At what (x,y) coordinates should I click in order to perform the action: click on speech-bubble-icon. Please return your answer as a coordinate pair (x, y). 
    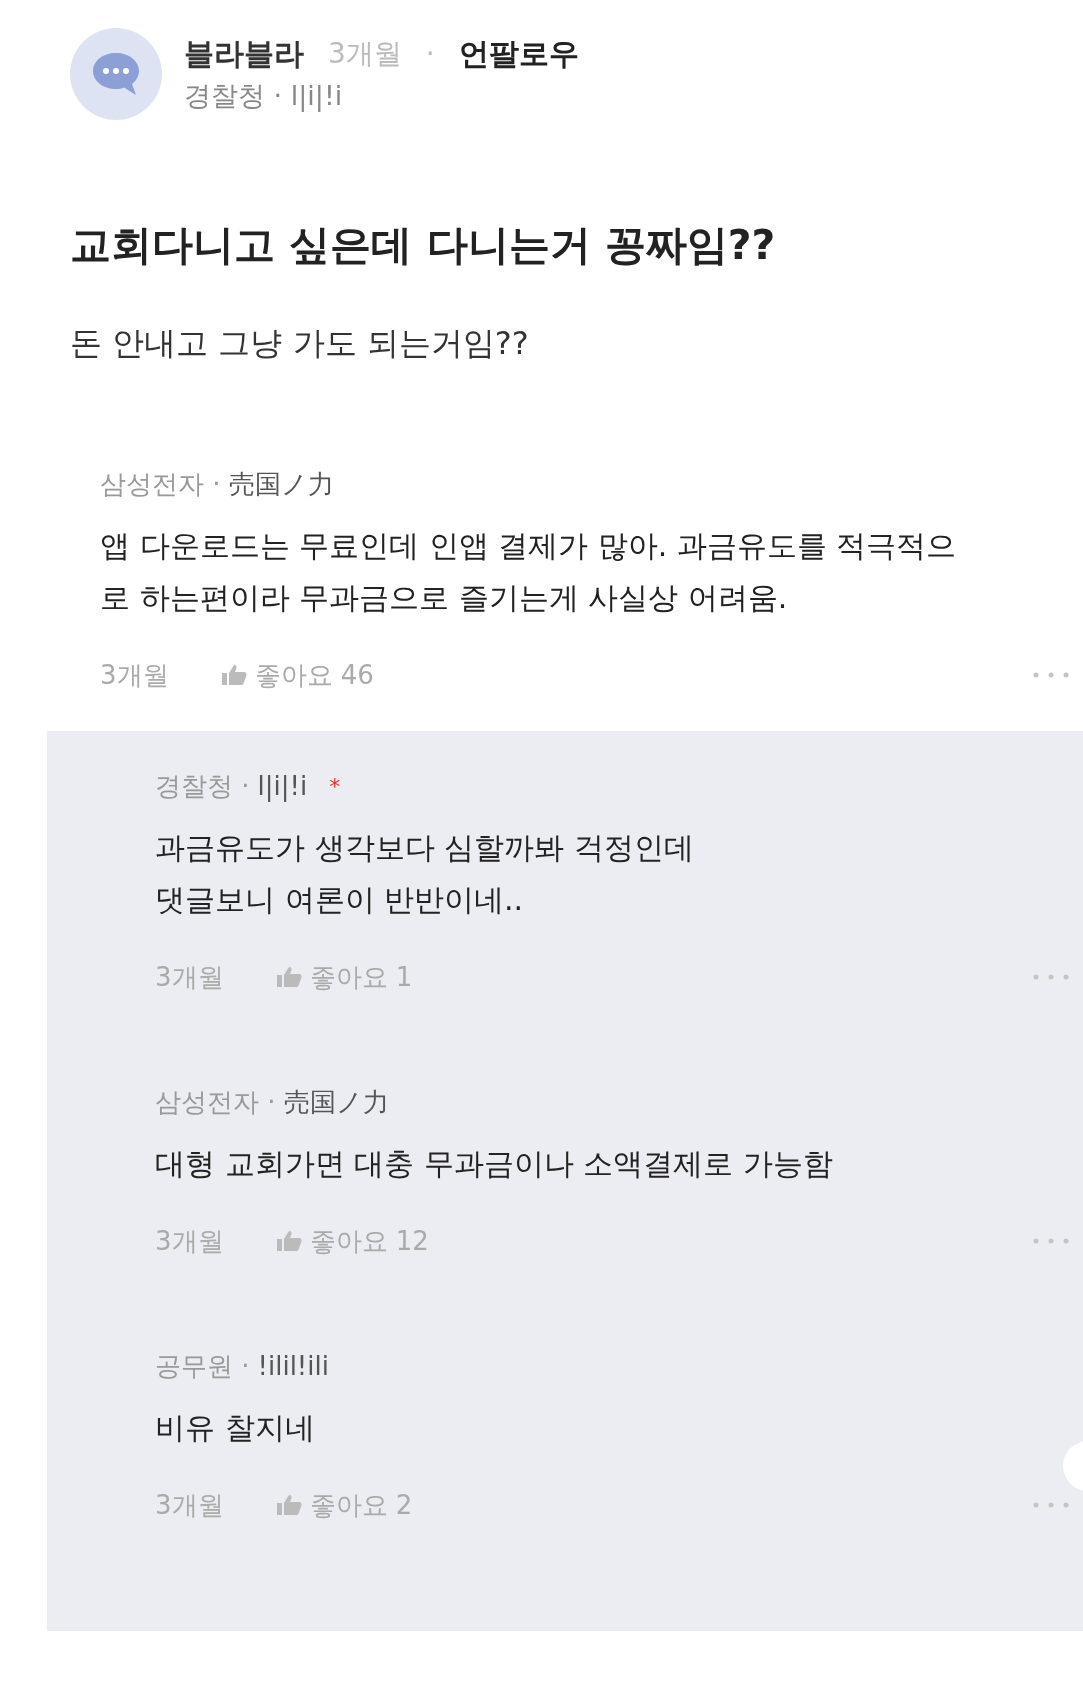
    Looking at the image, I should click on (116, 74).